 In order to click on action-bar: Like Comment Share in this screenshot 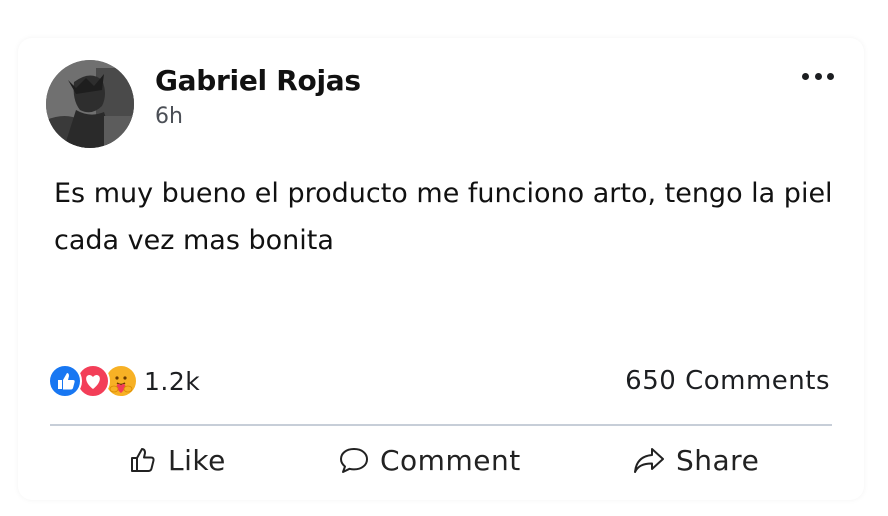, I will do `click(441, 460)`.